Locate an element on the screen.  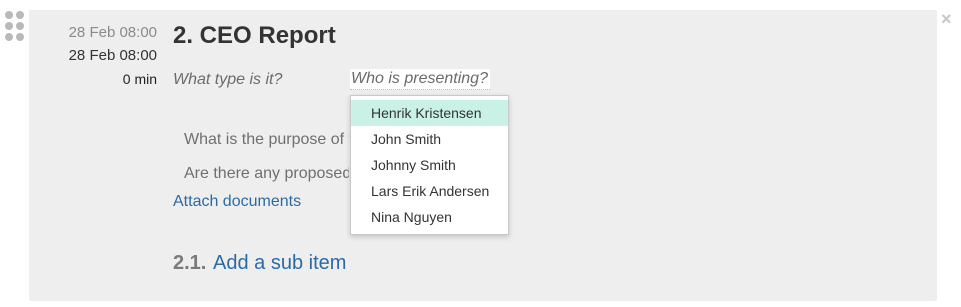
start-time: 28 Feb 08:00 is located at coordinates (112, 32).